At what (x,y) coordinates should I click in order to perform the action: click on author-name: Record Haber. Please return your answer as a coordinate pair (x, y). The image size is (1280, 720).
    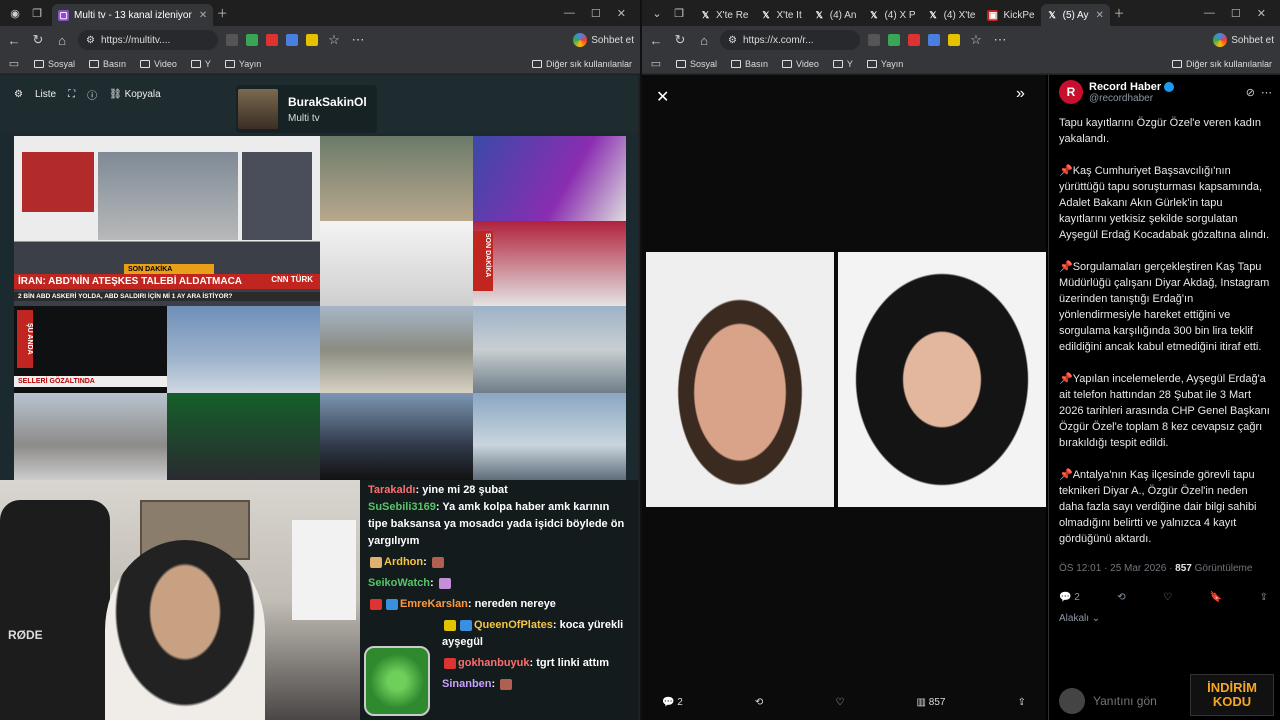
    Looking at the image, I should click on (1132, 87).